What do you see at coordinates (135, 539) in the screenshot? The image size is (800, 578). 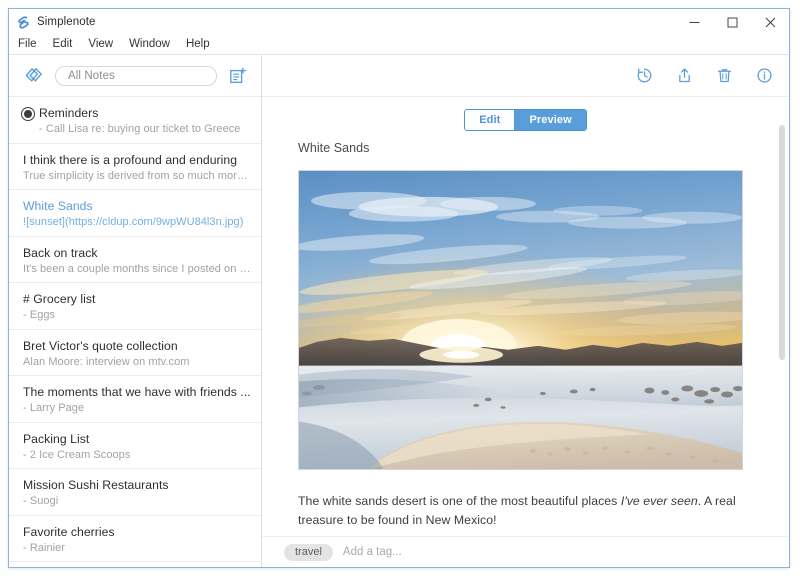 I see `note-list-item: Favorite cherries - Rainier` at bounding box center [135, 539].